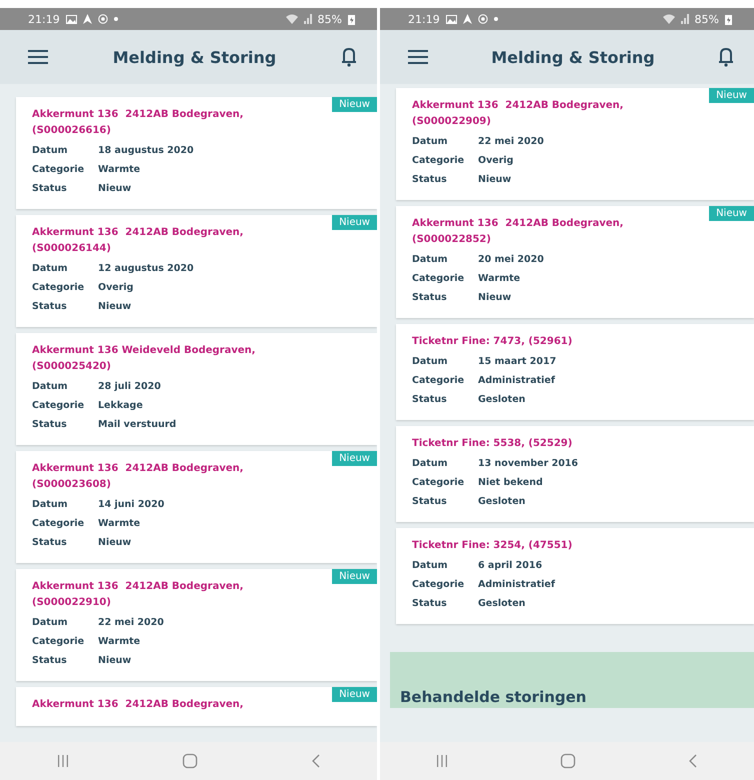  I want to click on ticket-card: Nieuw Akkermunt 136 2412AB Bodegraven, (S000026144) Datum 12 augustus 2020 Categorie Overig Status Nieuw, so click(196, 271).